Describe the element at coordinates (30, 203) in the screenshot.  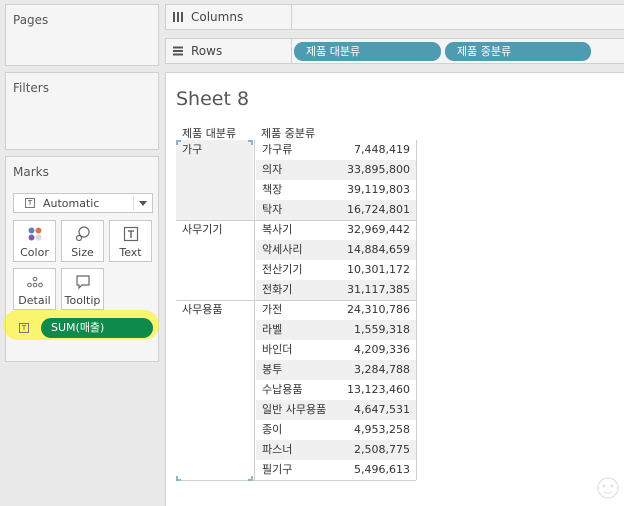
I see `text-mark-icon: T` at that location.